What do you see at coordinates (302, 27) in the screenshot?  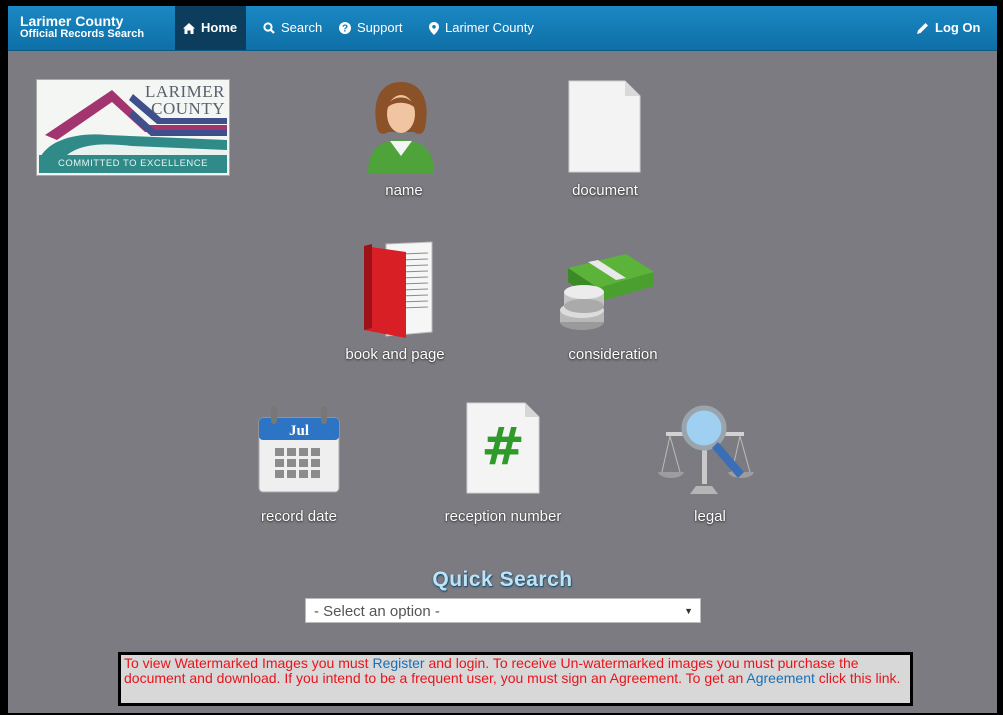 I see `nav-search-label: Search` at bounding box center [302, 27].